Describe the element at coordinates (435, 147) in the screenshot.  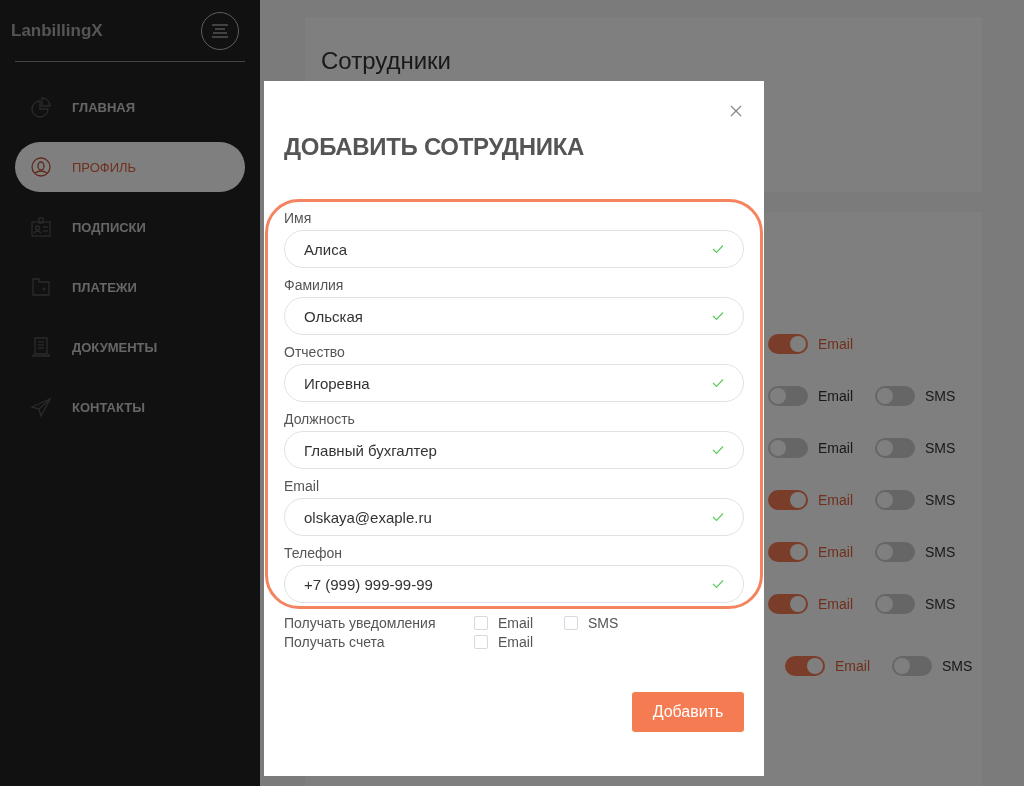
I see `dialog-title: ДОБАВИТЬ СОТРУДНИКА` at that location.